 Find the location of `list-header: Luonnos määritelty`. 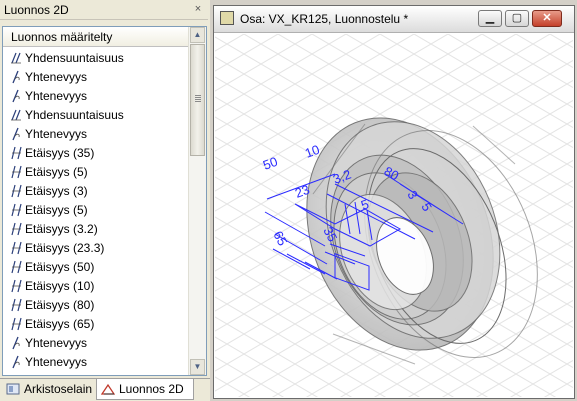

list-header: Luonnos määritelty is located at coordinates (96, 37).